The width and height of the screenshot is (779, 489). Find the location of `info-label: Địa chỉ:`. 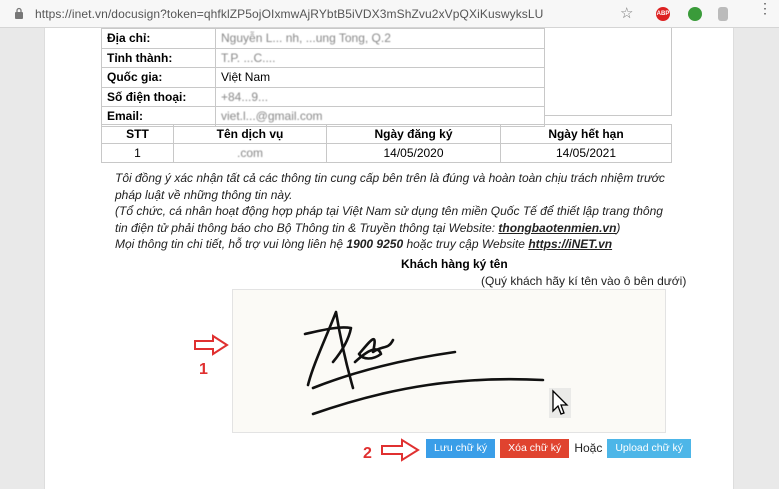

info-label: Địa chỉ: is located at coordinates (158, 38).